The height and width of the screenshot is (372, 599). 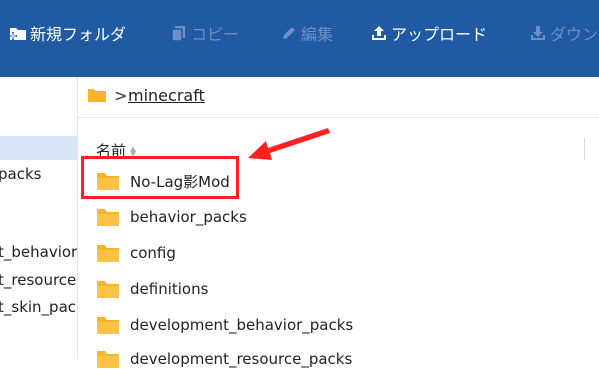 I want to click on sort-icon: ▲ ▼, so click(x=133, y=150).